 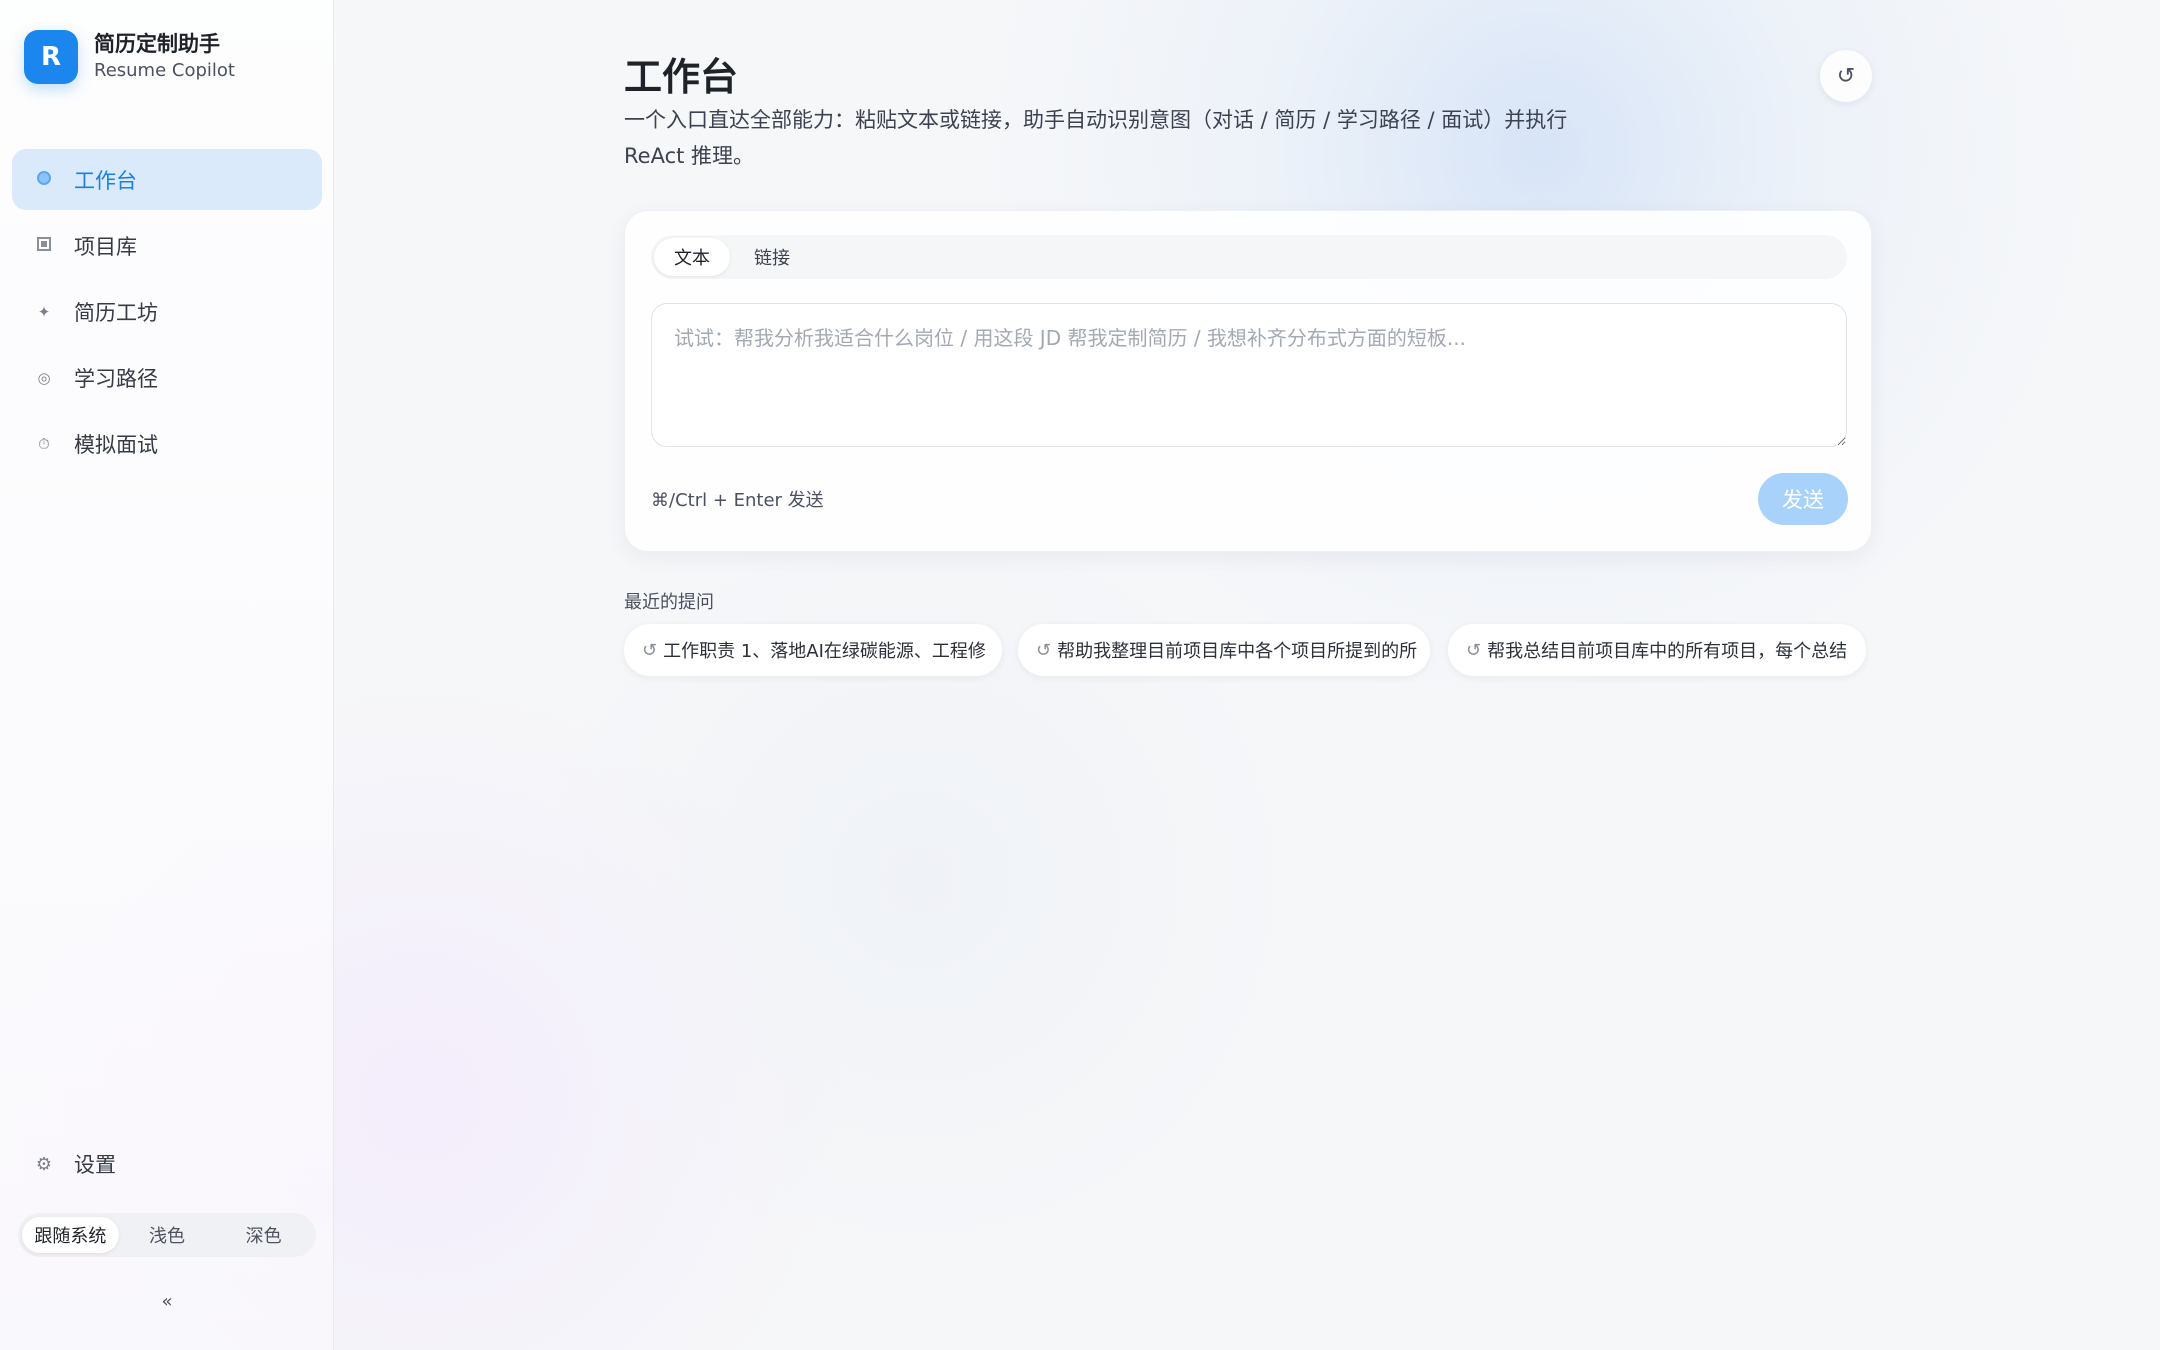 I want to click on timer-icon: ⏱, so click(x=44, y=443).